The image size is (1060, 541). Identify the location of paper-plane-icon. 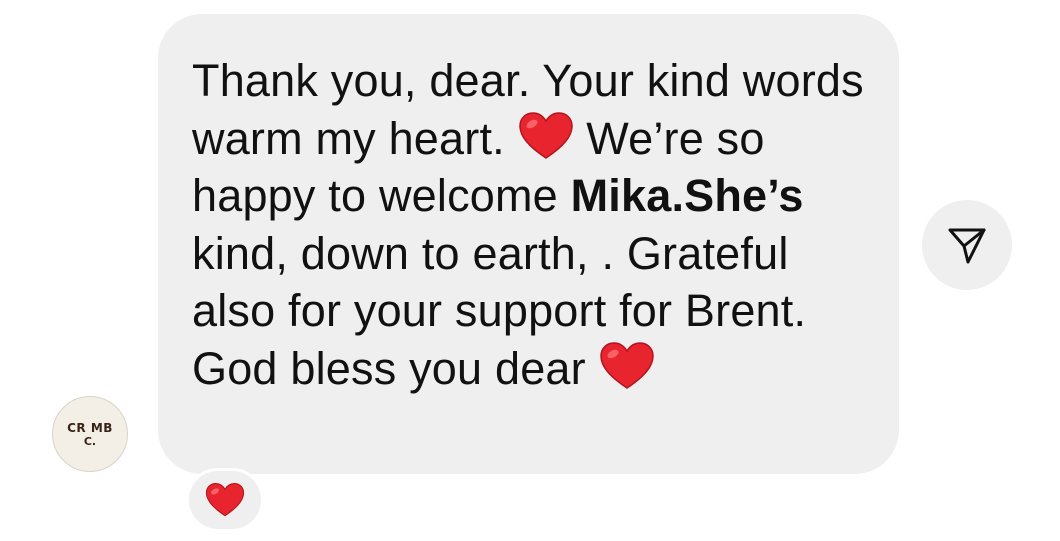
(967, 246).